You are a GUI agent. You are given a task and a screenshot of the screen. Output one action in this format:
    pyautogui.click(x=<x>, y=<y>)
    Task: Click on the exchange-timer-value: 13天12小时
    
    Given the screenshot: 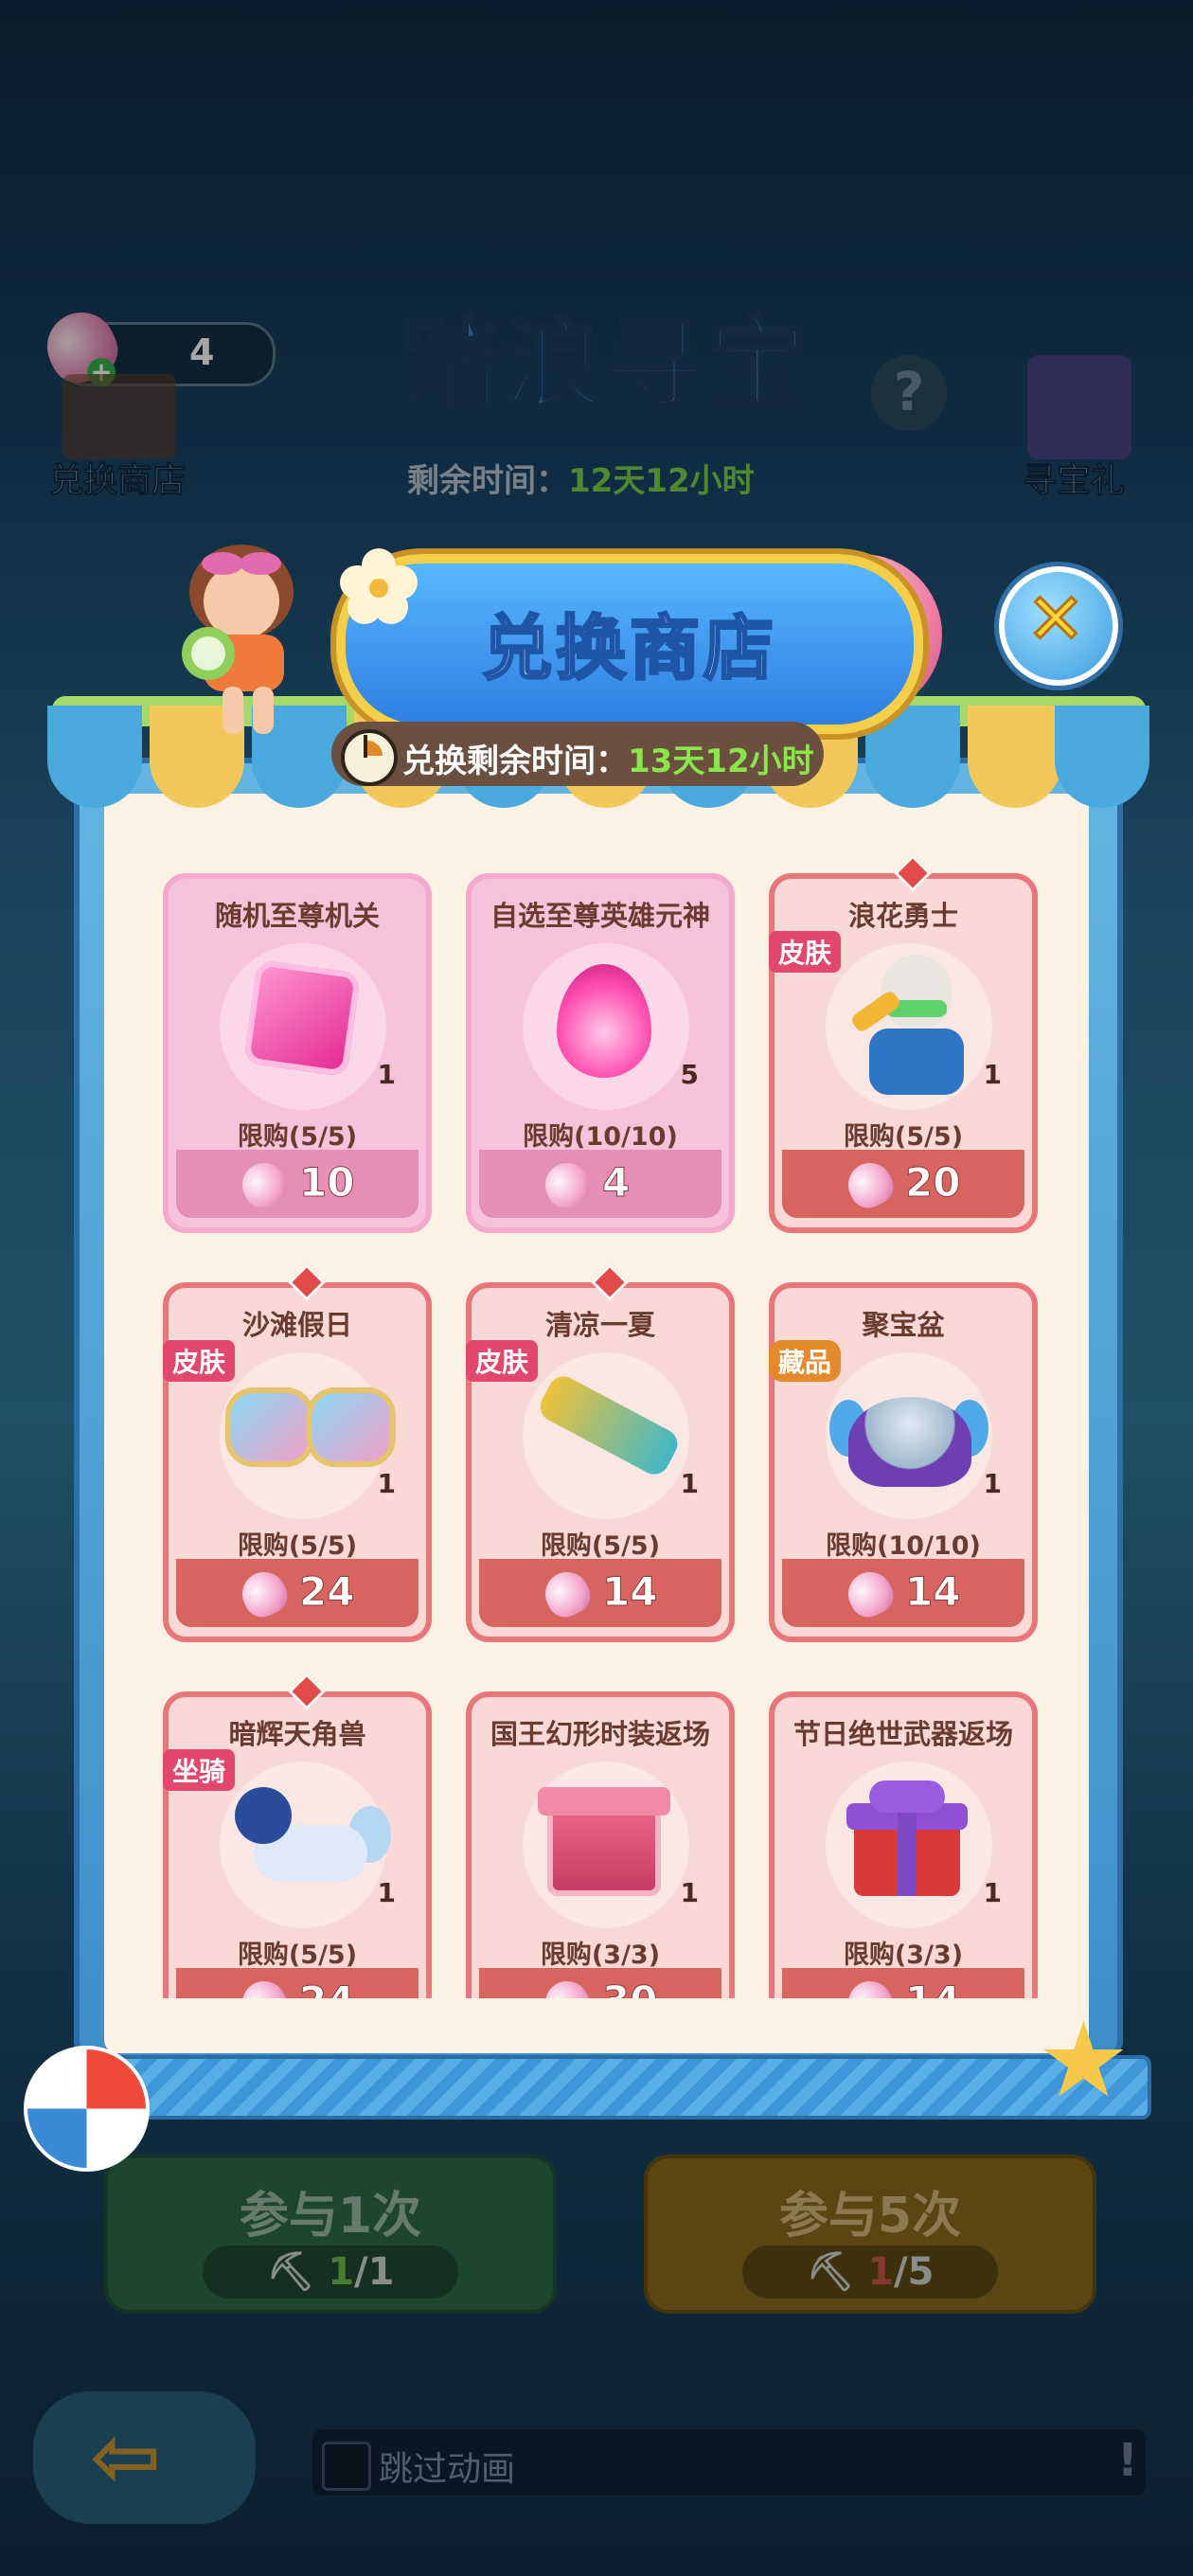 What is the action you would take?
    pyautogui.click(x=721, y=761)
    